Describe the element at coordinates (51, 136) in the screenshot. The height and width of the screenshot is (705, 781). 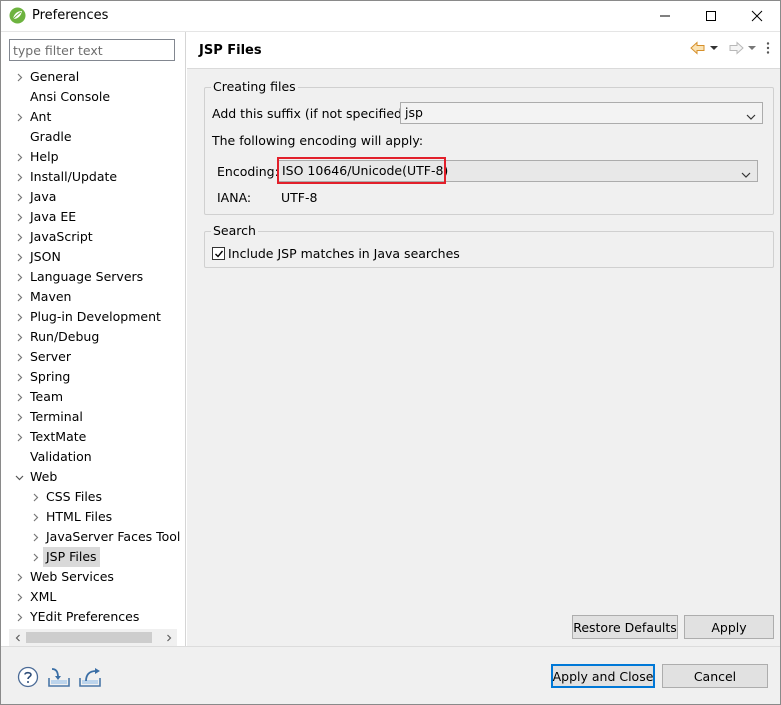
I see `tree-item-label: Gradle` at that location.